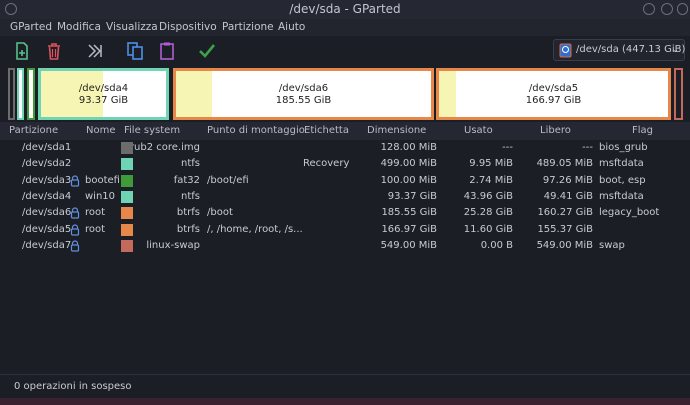 The width and height of the screenshot is (690, 405). Describe the element at coordinates (629, 213) in the screenshot. I see `cell-flags: legacy_boot` at that location.